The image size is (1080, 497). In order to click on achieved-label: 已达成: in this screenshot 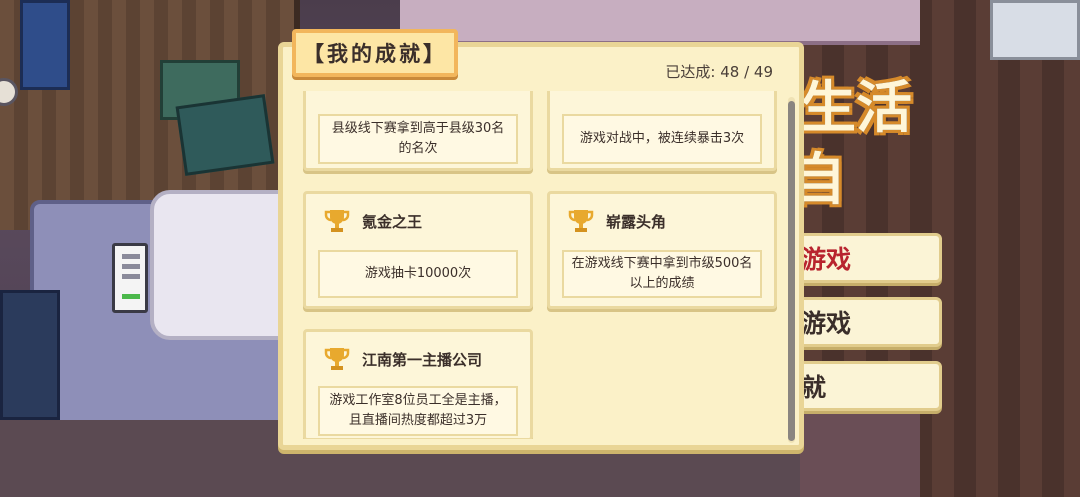, I will do `click(690, 72)`.